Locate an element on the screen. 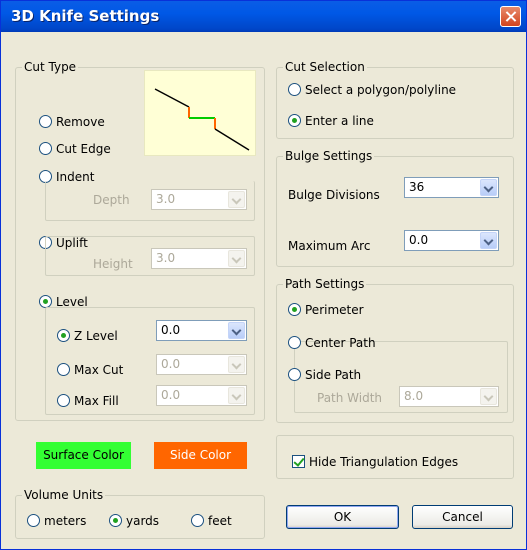 The width and height of the screenshot is (527, 550). bulge-settings-legend: Bulge Settings is located at coordinates (329, 156).